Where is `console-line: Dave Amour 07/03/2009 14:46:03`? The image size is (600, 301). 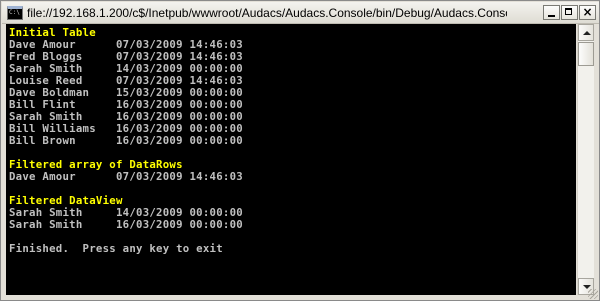 console-line: Dave Amour 07/03/2009 14:46:03 is located at coordinates (126, 176).